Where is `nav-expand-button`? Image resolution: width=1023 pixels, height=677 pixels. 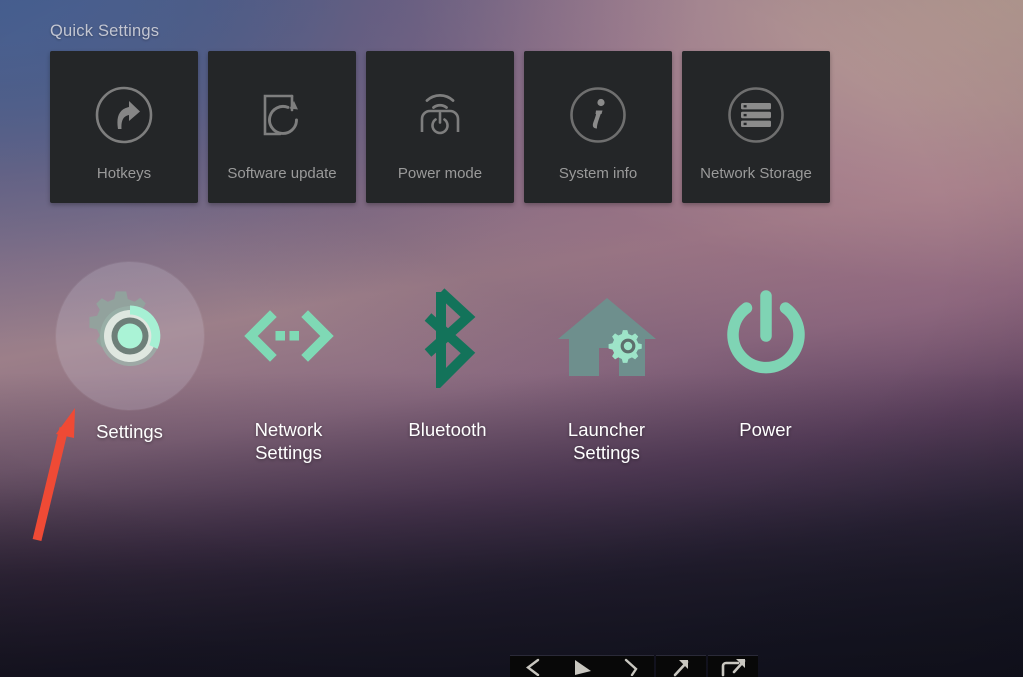
nav-expand-button is located at coordinates (681, 666).